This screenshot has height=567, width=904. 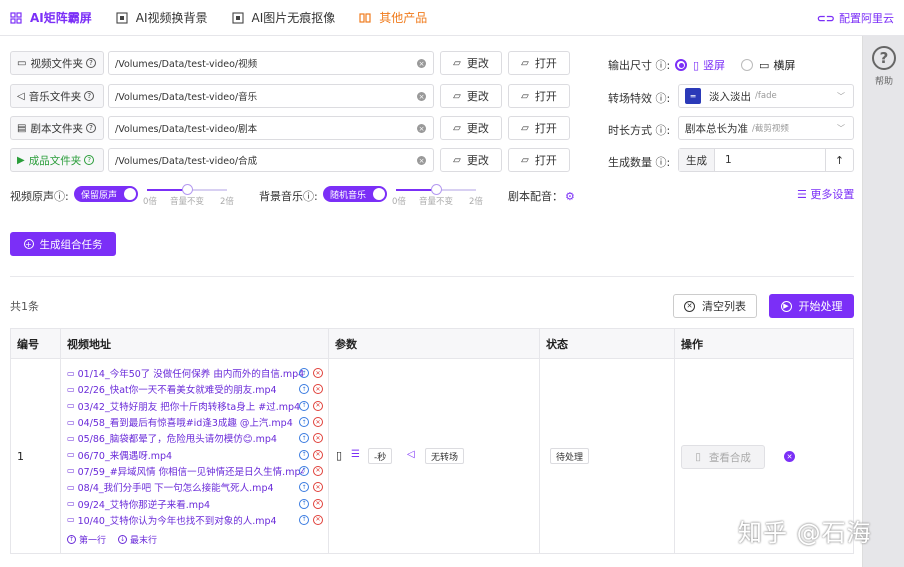 I want to click on video-list-item: ▭ 09/24_艾特你那逆子来看.mp4 ↑ ✕, so click(x=198, y=503).